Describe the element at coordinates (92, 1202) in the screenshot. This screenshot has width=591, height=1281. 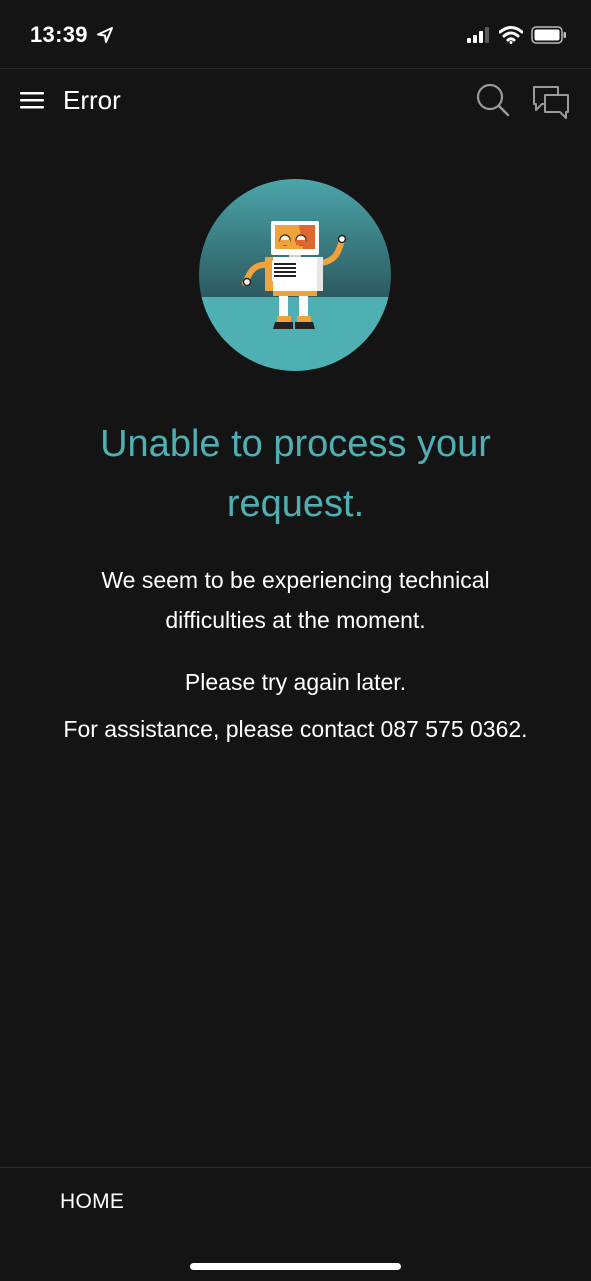
I see `home-button: HOME` at that location.